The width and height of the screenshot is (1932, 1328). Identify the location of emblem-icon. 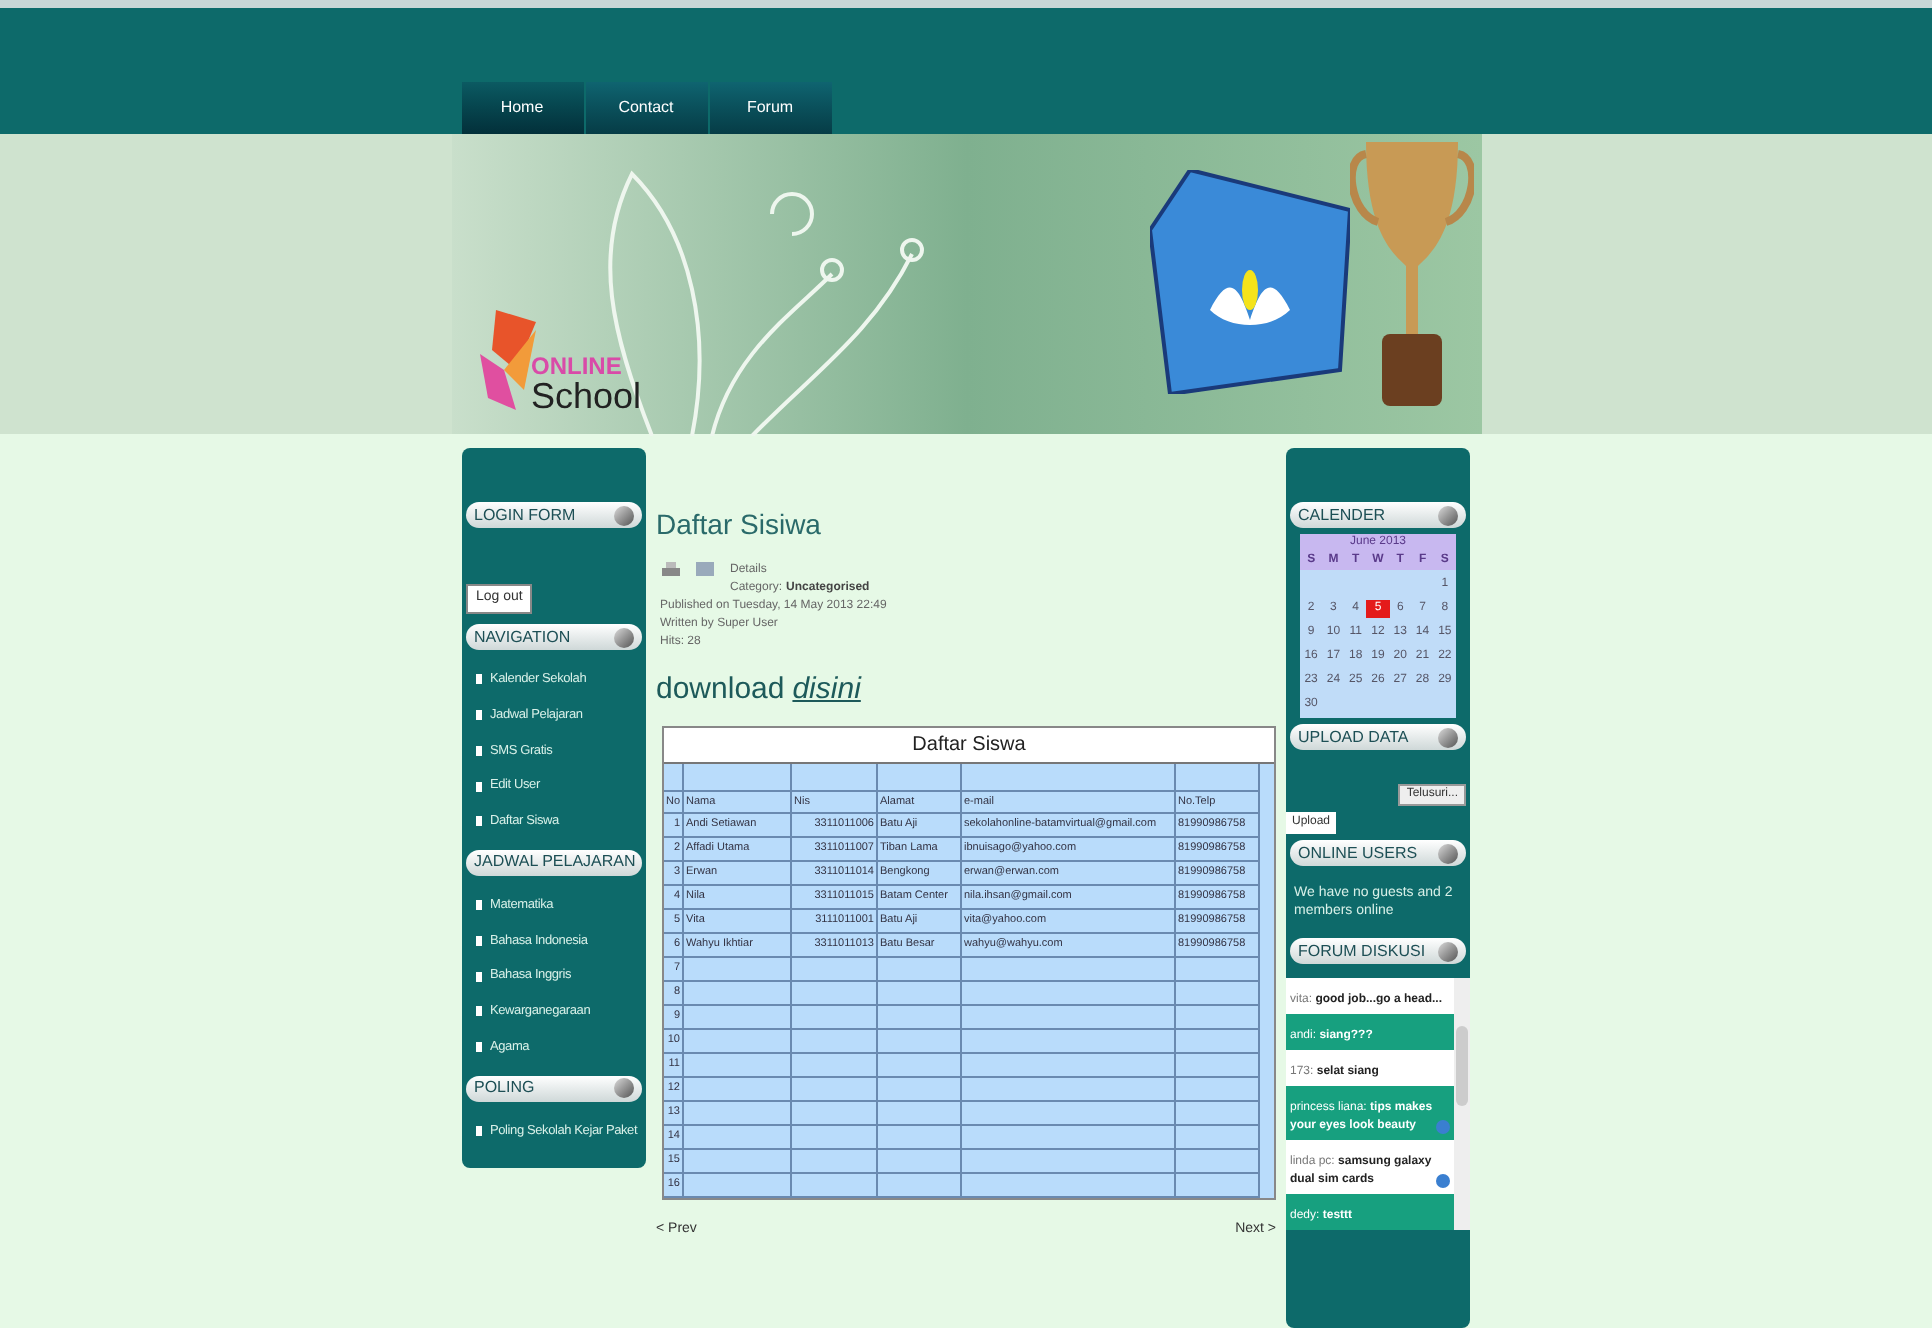
(1249, 282).